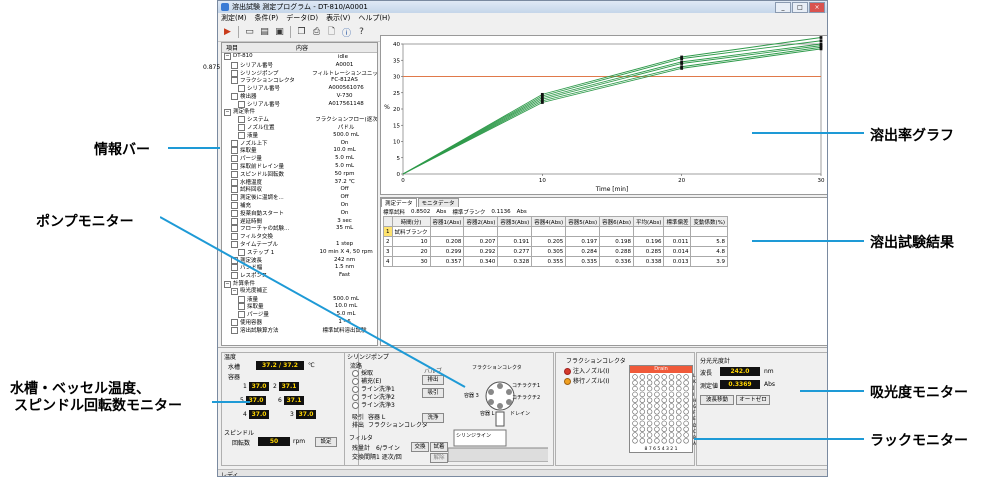 This screenshot has width=1000, height=477. Describe the element at coordinates (515, 221) in the screenshot. I see `column-header: 容器3(Abs)` at that location.